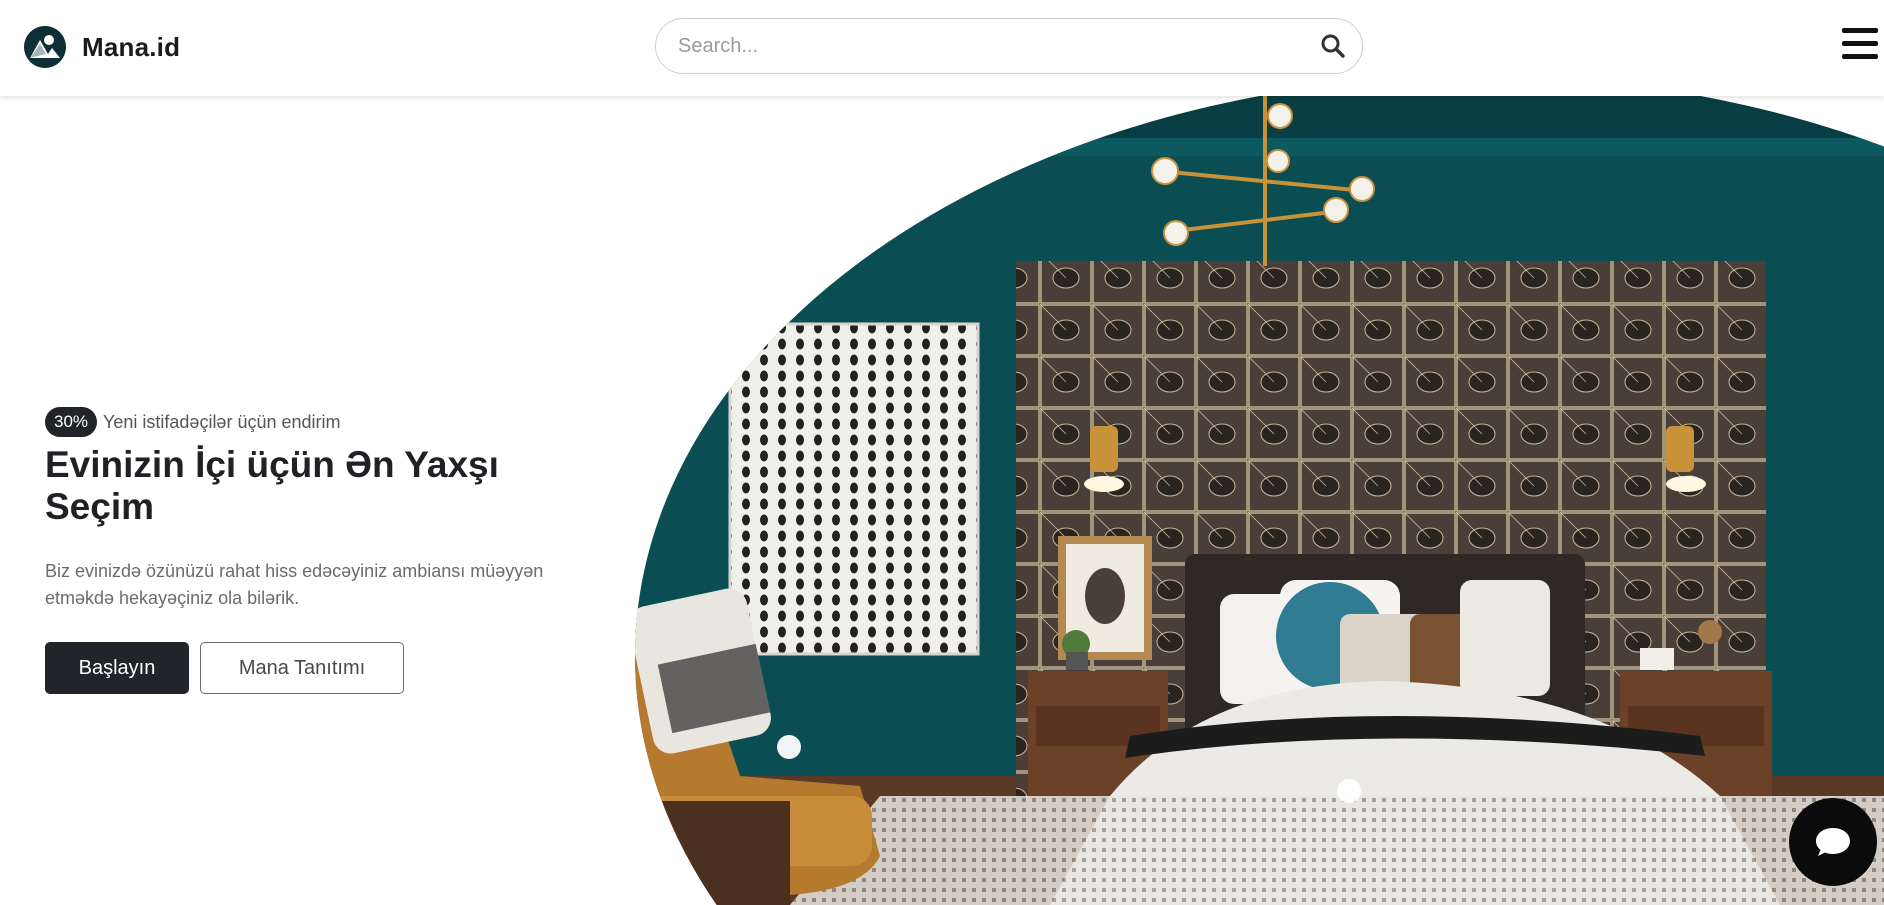 The width and height of the screenshot is (1884, 905). I want to click on brand: Mana.id, so click(102, 47).